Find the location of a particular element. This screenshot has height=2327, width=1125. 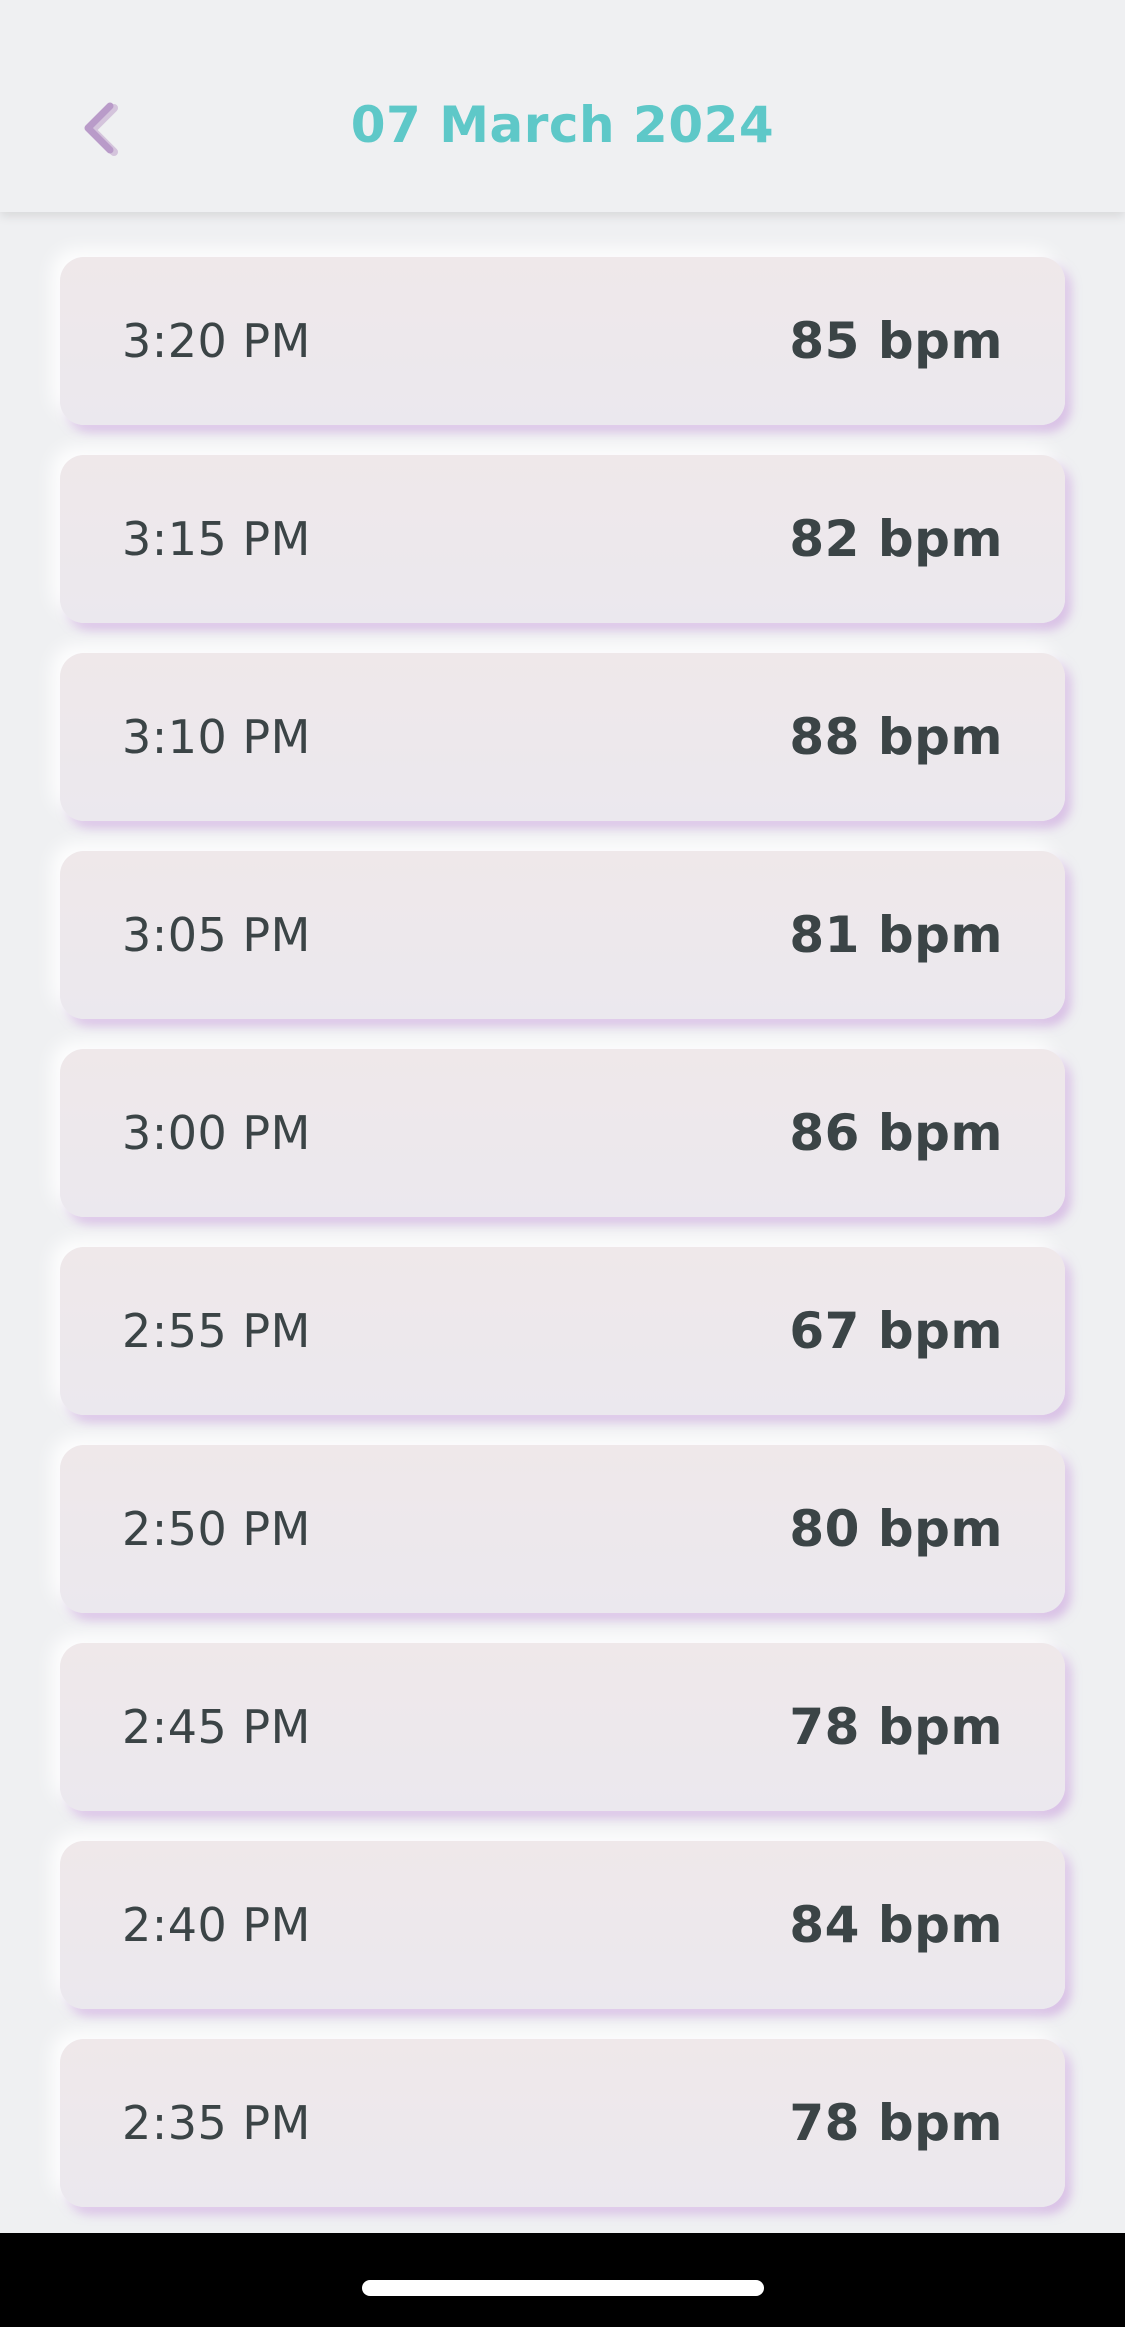

reading-bpm: 88 bpm is located at coordinates (896, 737).